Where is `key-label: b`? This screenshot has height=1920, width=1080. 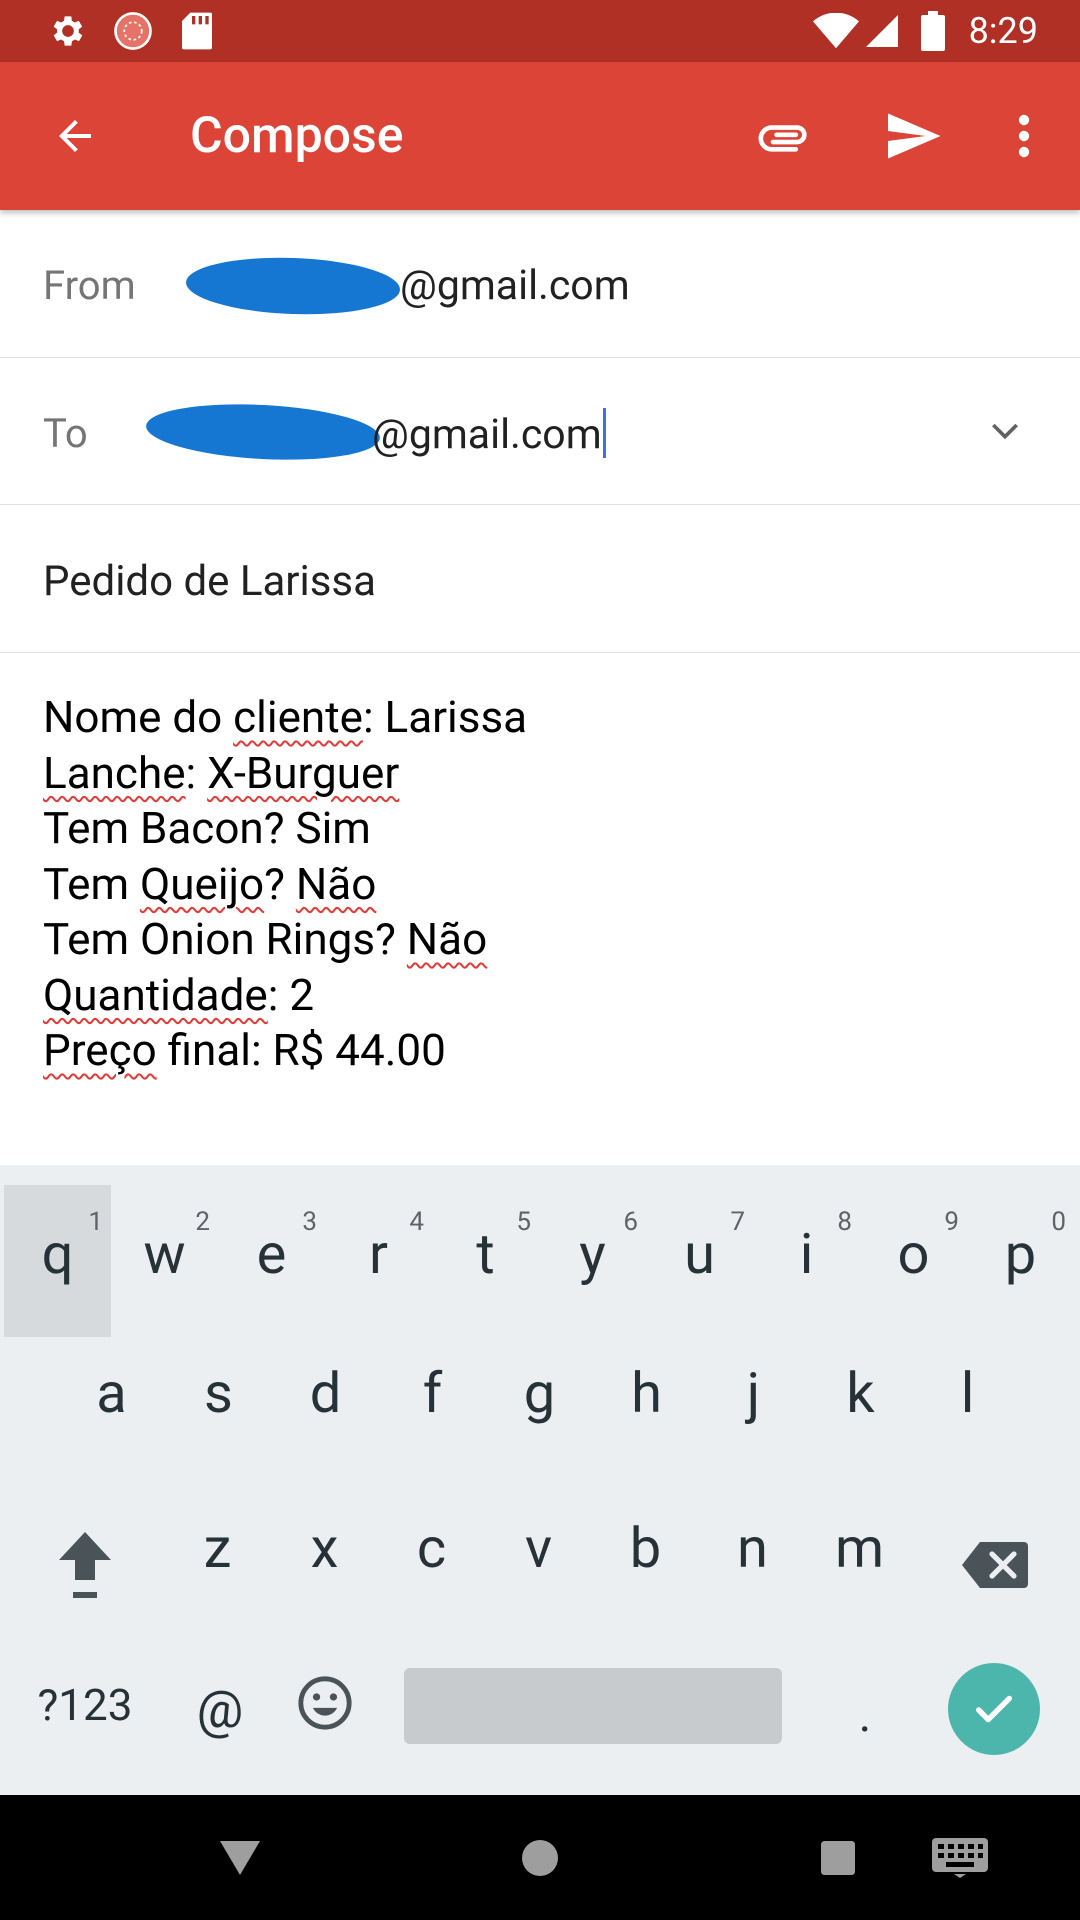 key-label: b is located at coordinates (645, 1548).